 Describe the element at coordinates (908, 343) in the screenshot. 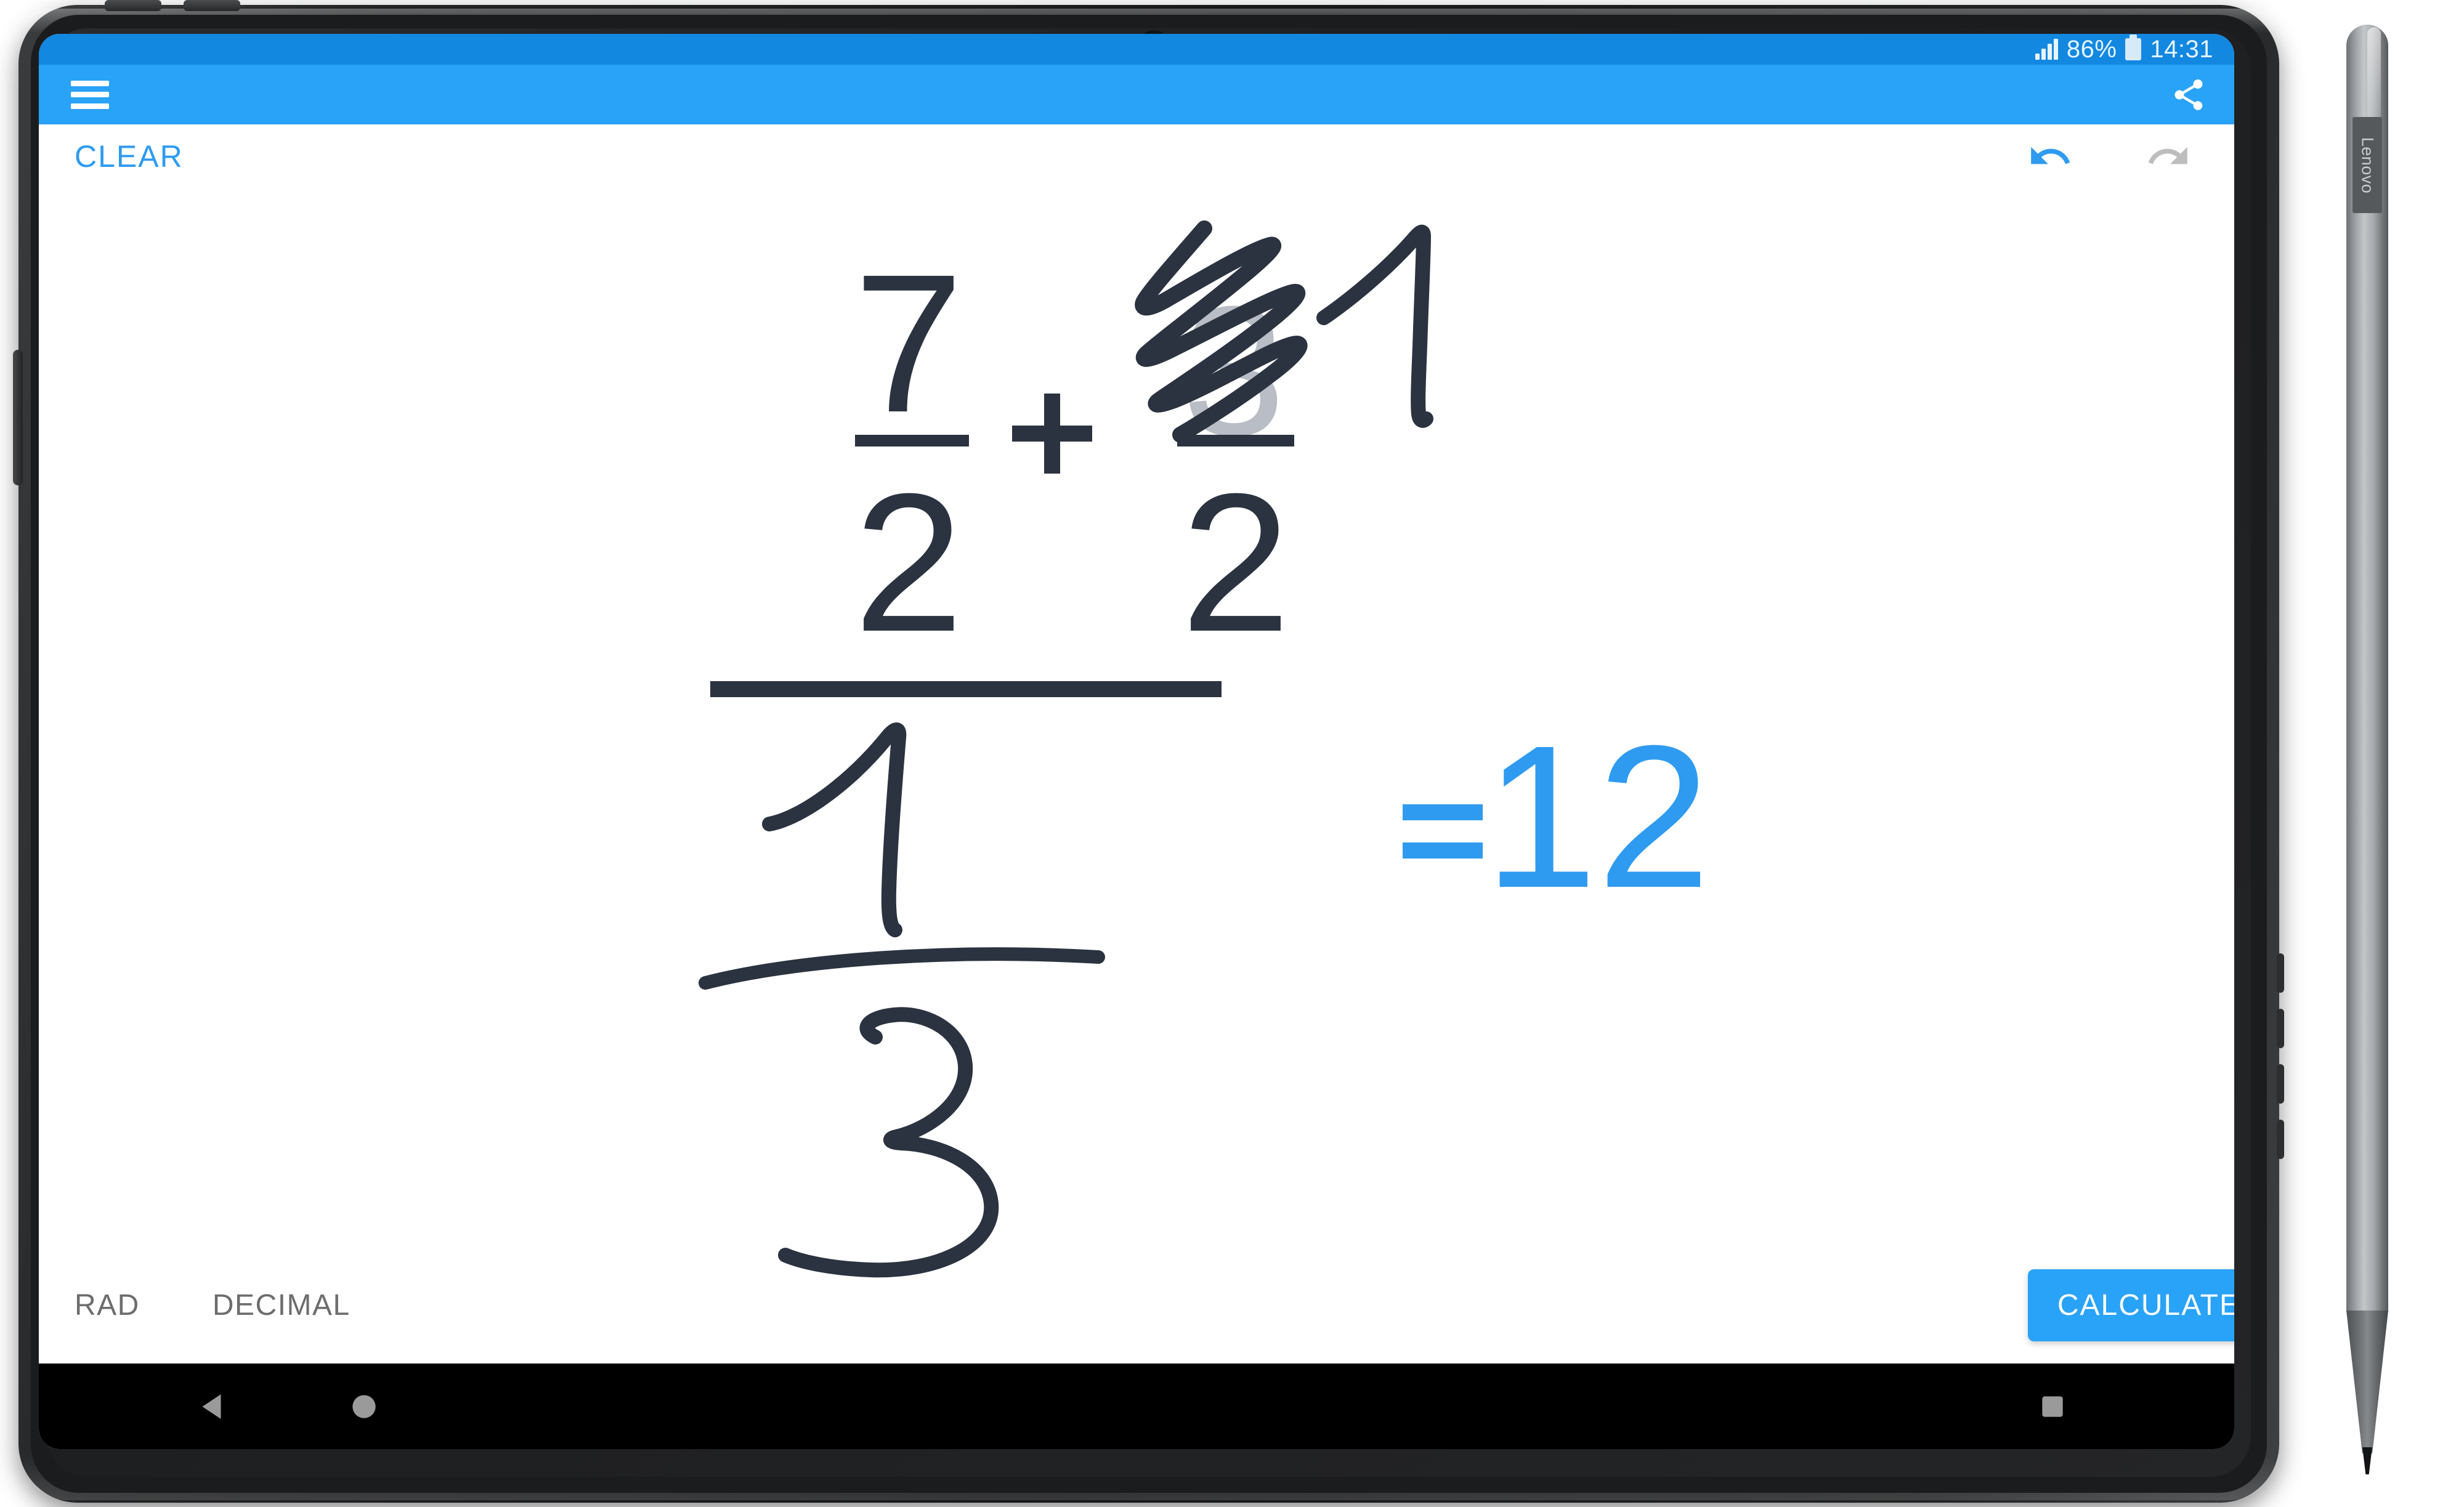

I see `numerator-7: 7` at that location.